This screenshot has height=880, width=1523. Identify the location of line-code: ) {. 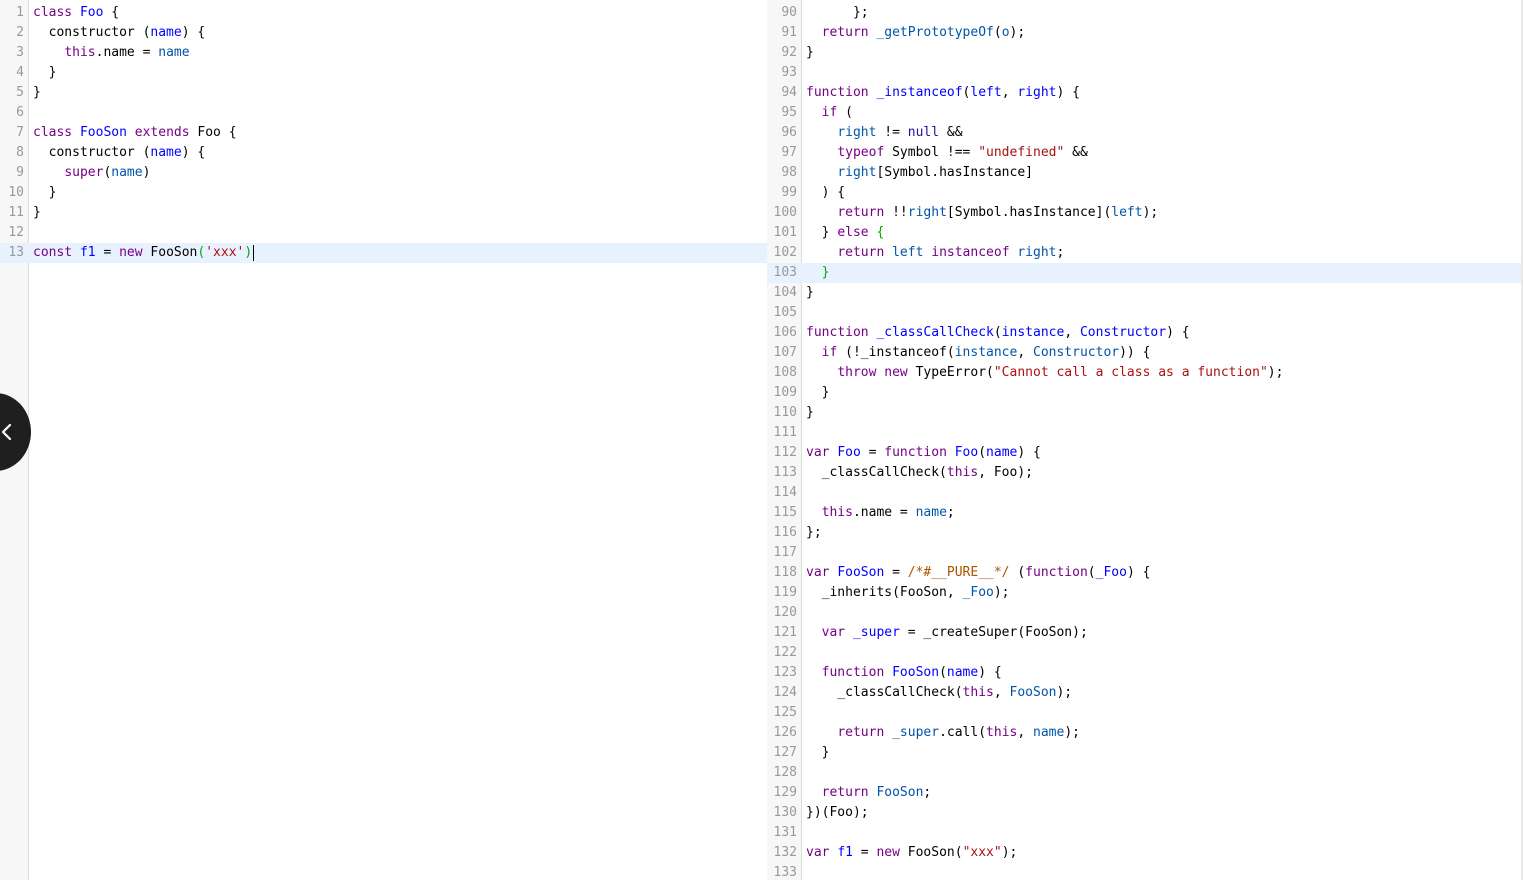
(826, 193).